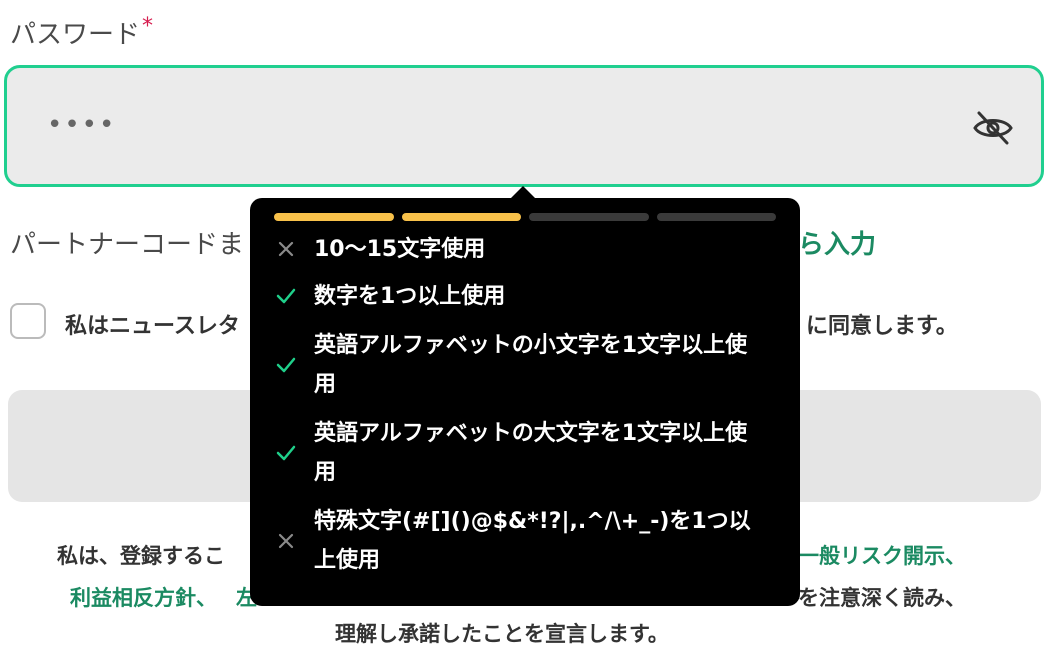 The height and width of the screenshot is (648, 1055). What do you see at coordinates (141, 556) in the screenshot?
I see `footer-text-line1: 私は、登録するこ` at bounding box center [141, 556].